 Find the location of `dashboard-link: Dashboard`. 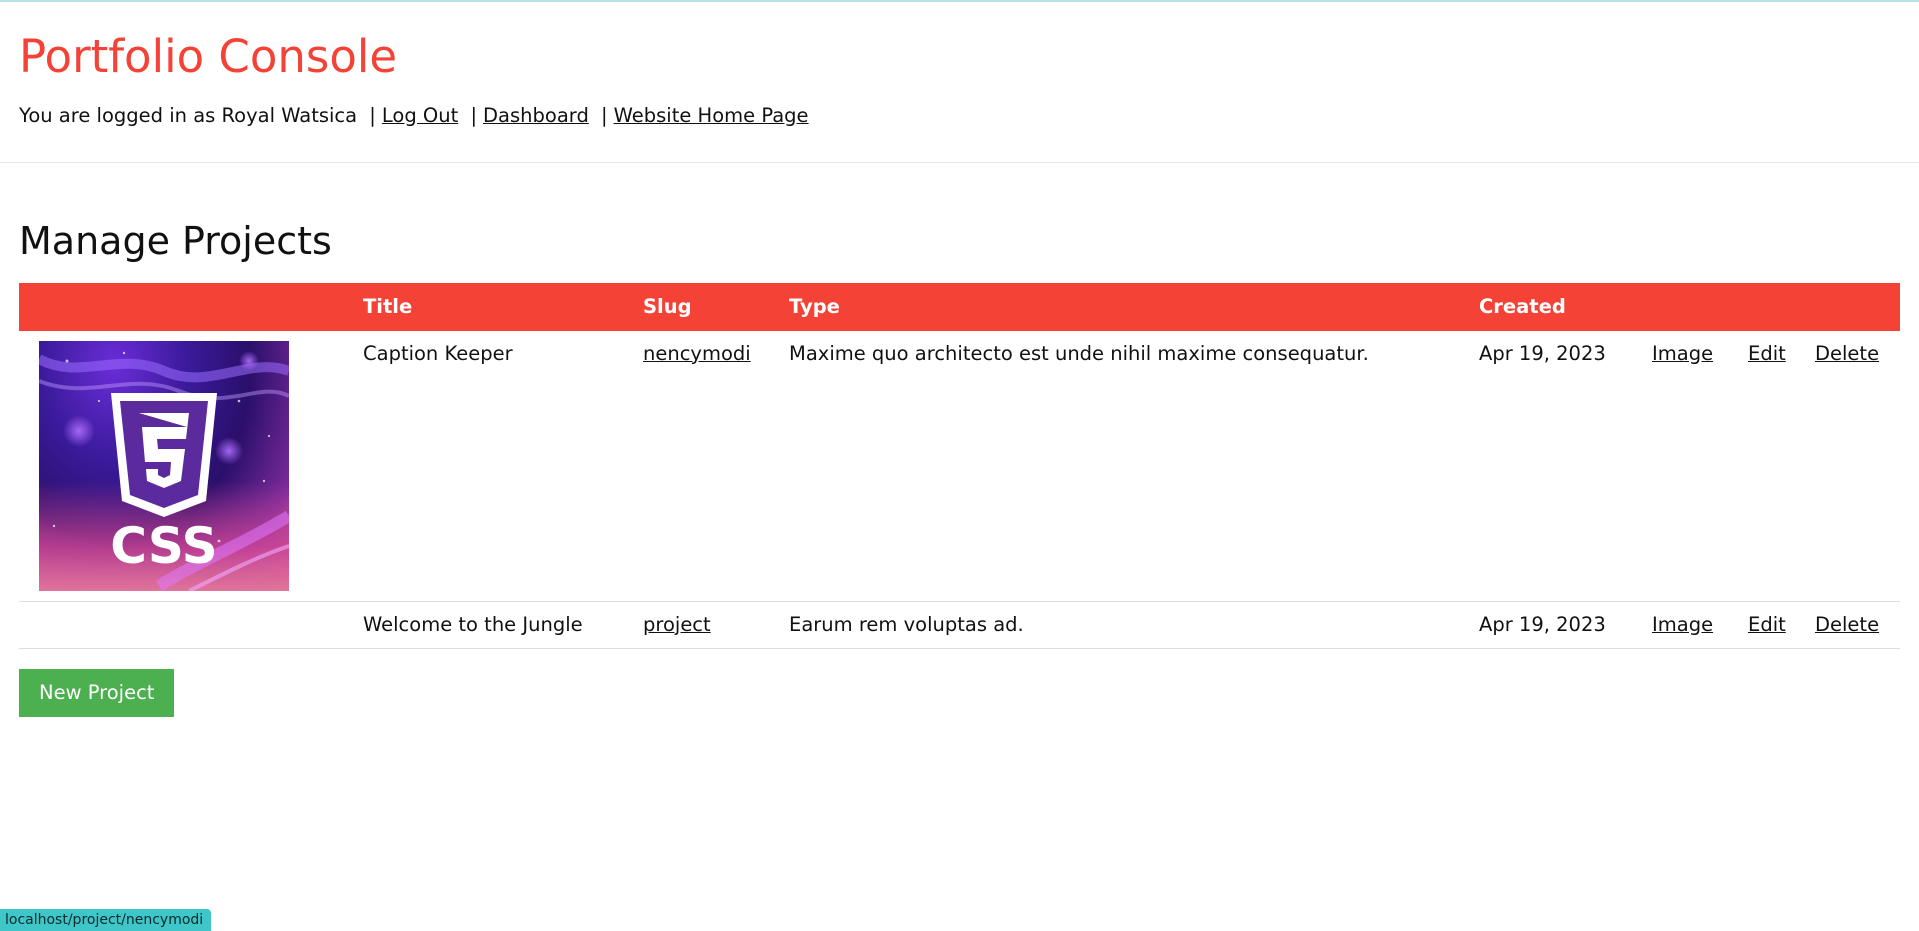

dashboard-link: Dashboard is located at coordinates (536, 115).